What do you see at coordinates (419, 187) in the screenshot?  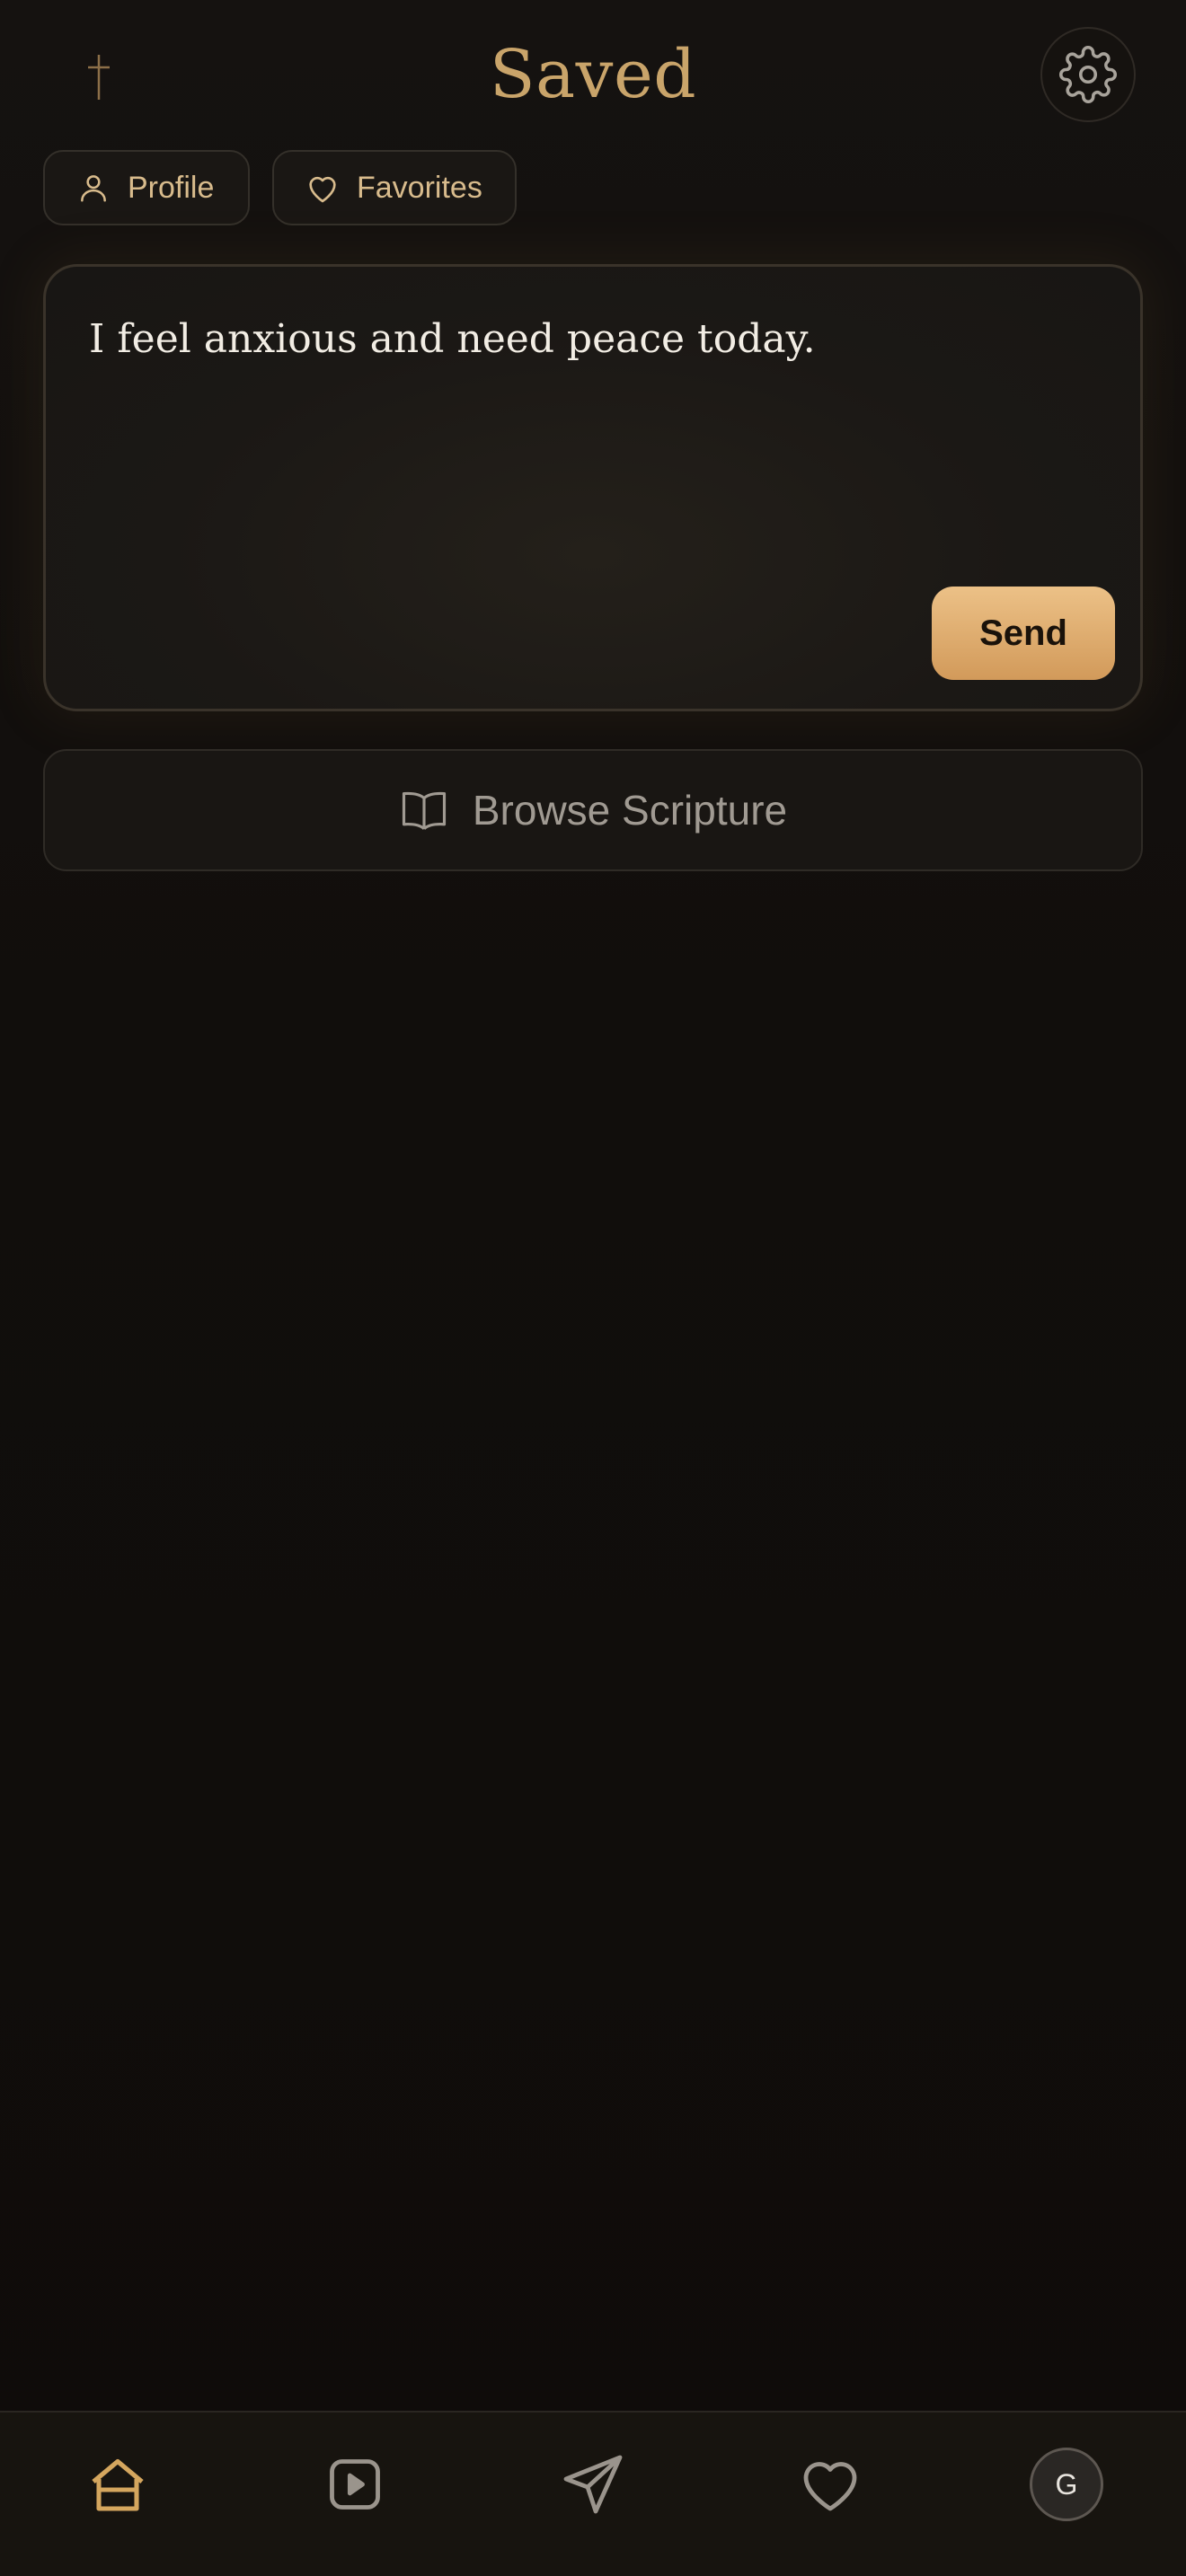 I see `favorites-chip-label: Favorites` at bounding box center [419, 187].